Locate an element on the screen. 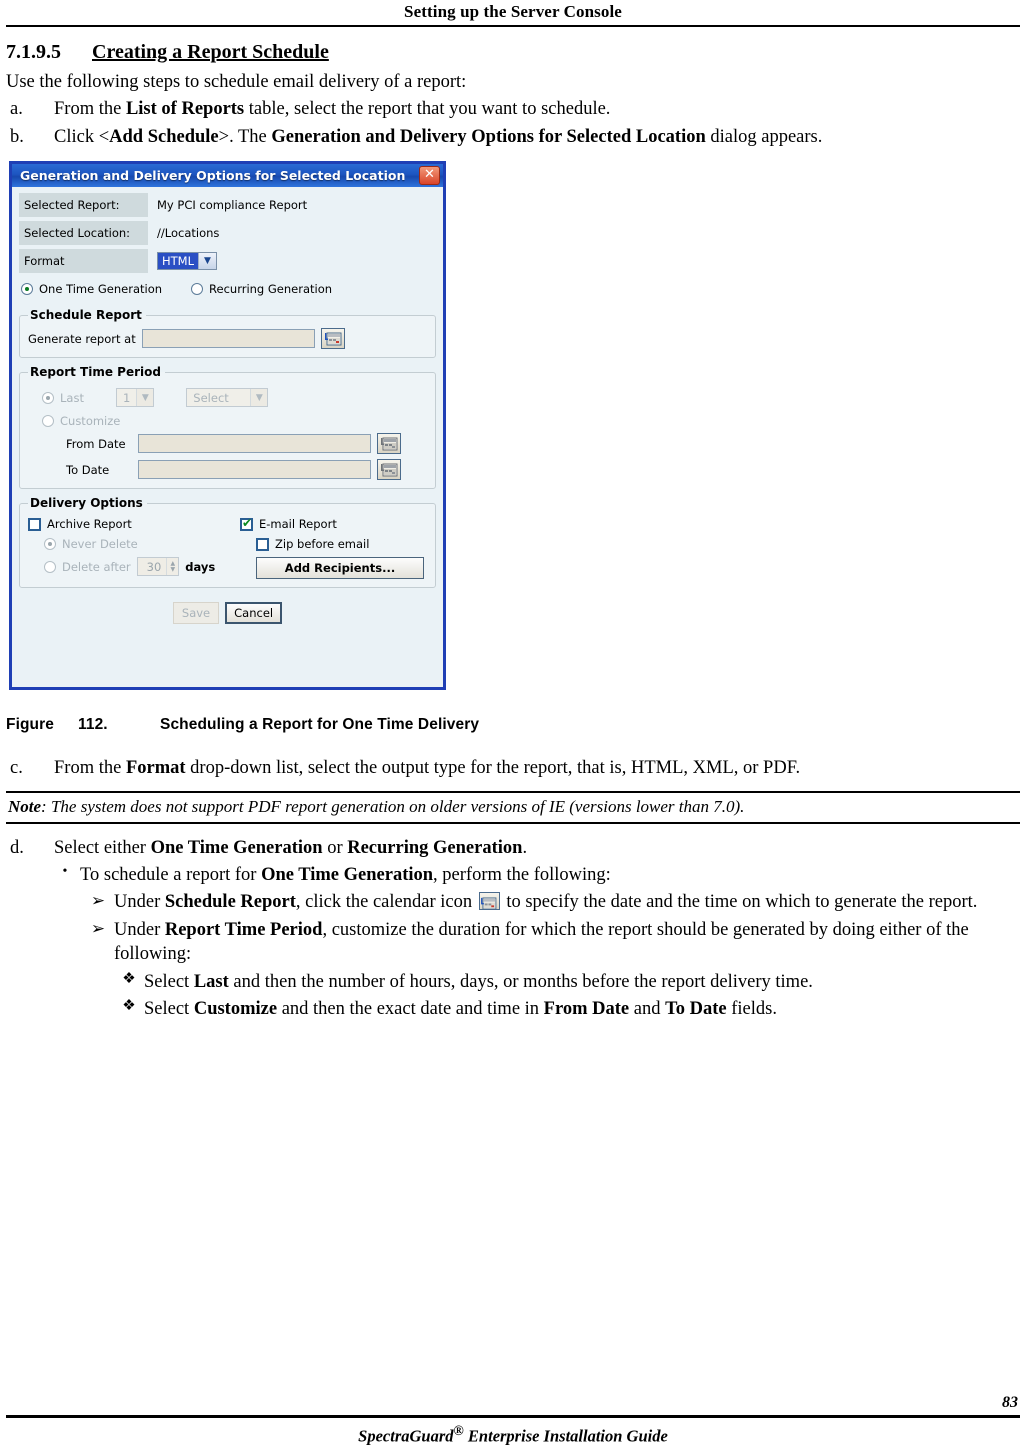 This screenshot has width=1026, height=1452. stepper-arrows-icon: ▲ ▼ is located at coordinates (172, 567).